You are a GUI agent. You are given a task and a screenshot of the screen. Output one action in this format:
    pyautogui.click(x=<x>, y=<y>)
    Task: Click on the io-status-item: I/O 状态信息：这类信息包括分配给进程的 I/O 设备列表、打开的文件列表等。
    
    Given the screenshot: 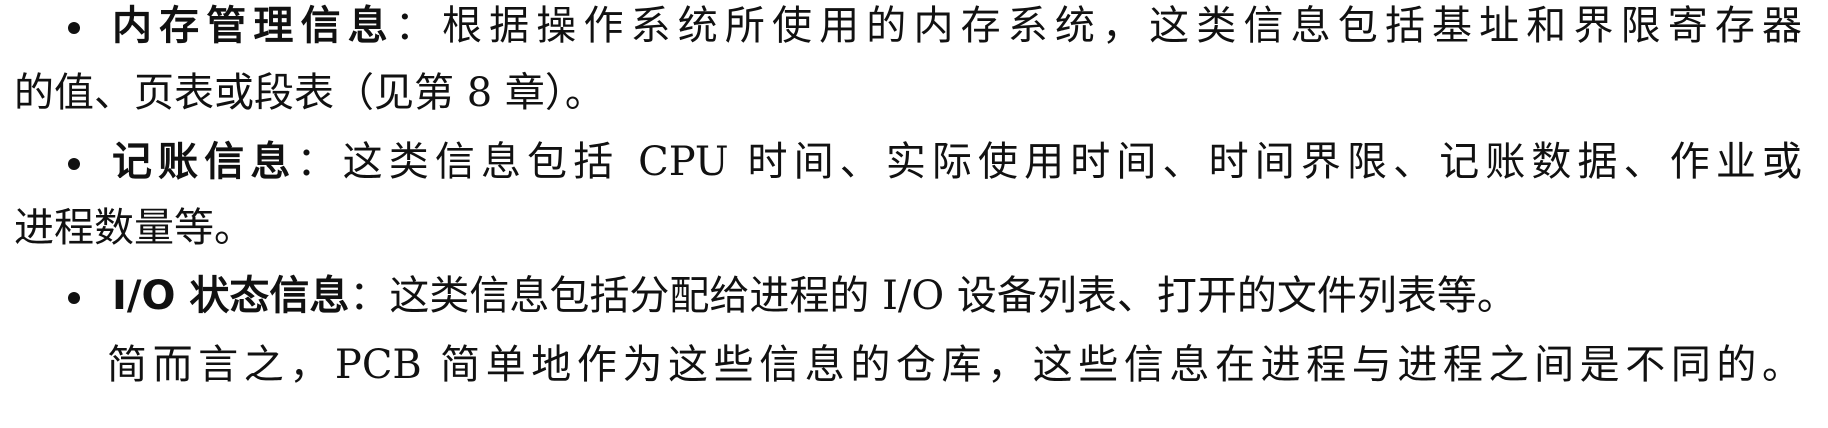 What is the action you would take?
    pyautogui.click(x=948, y=296)
    